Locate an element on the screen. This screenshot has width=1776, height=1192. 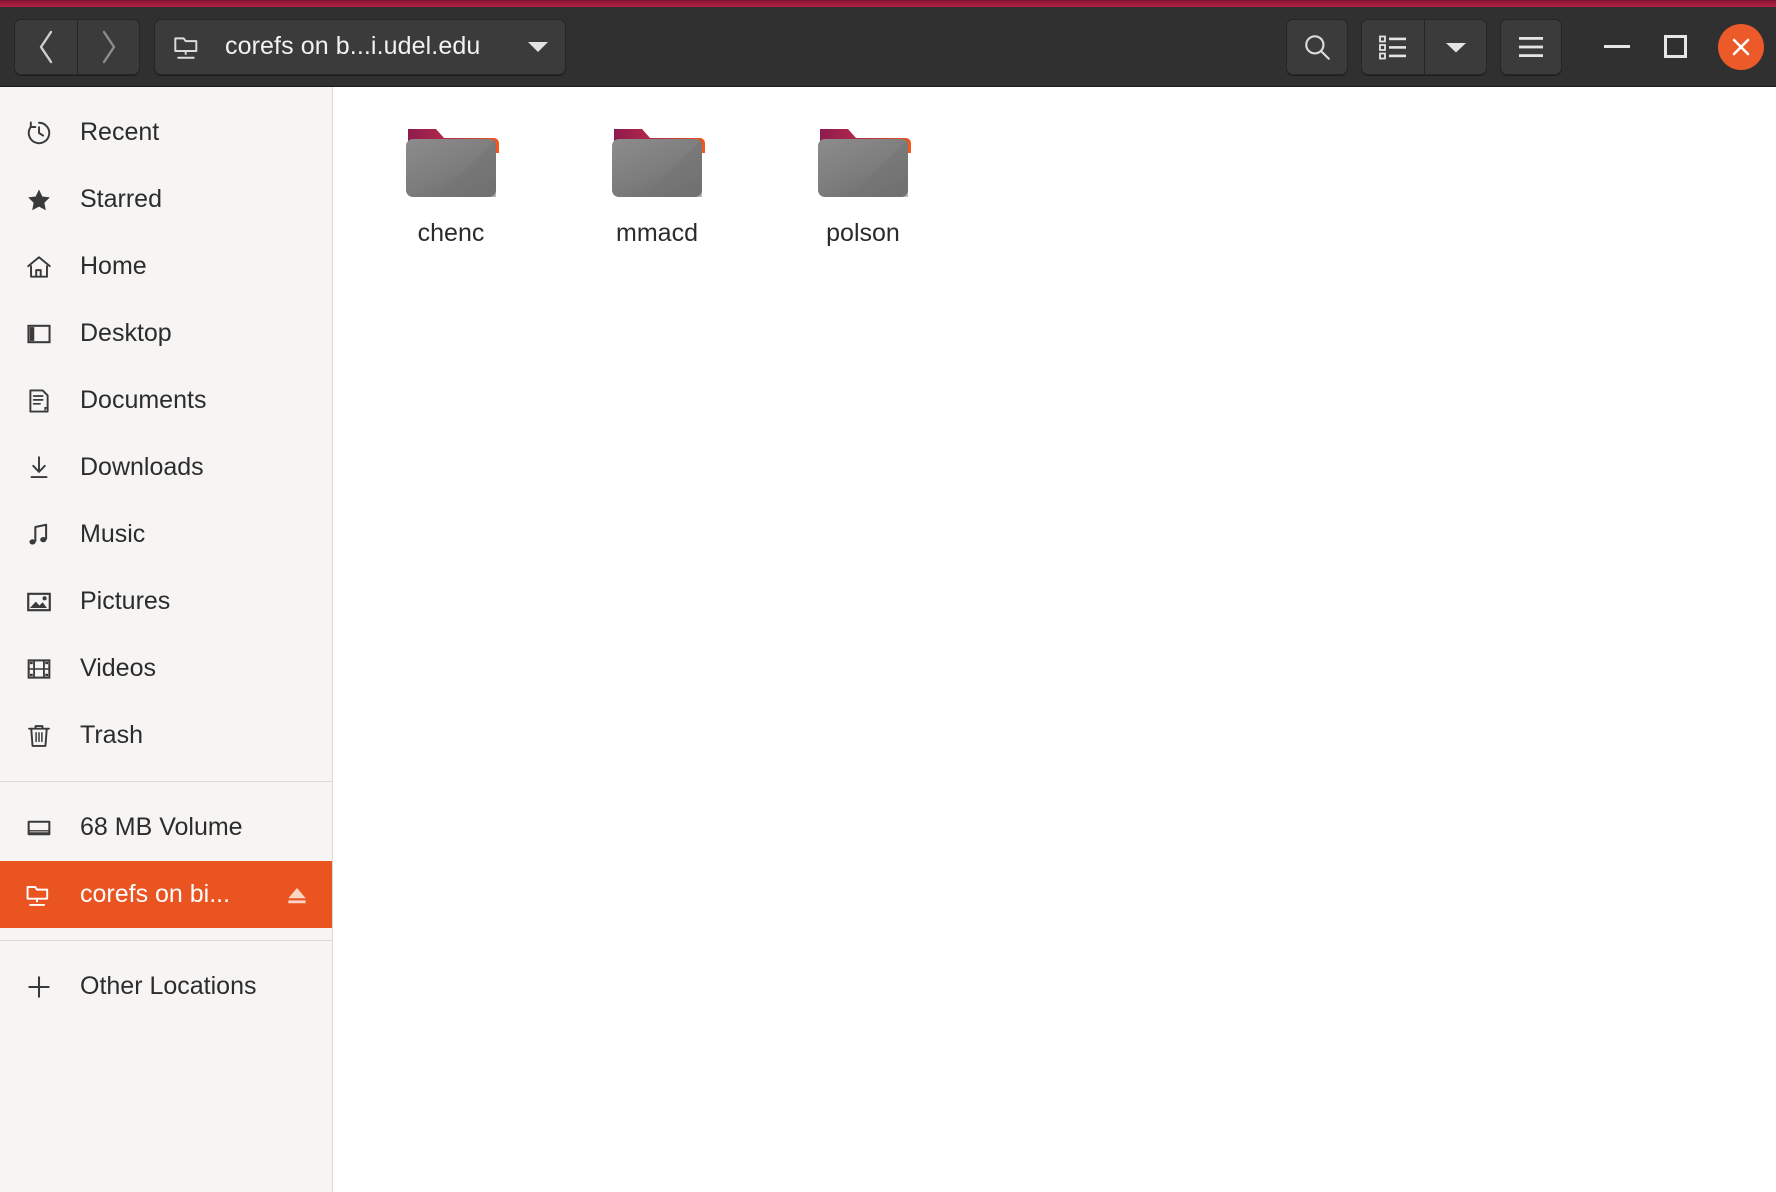
back-button is located at coordinates (46, 46).